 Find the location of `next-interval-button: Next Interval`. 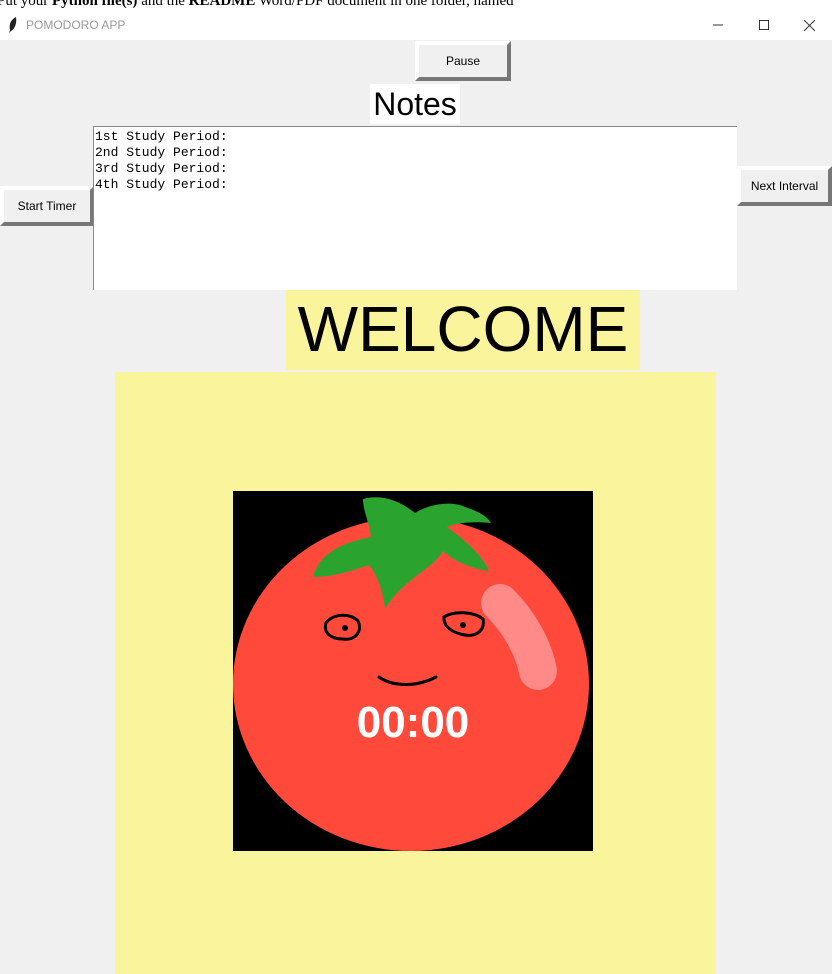

next-interval-button: Next Interval is located at coordinates (784, 186).